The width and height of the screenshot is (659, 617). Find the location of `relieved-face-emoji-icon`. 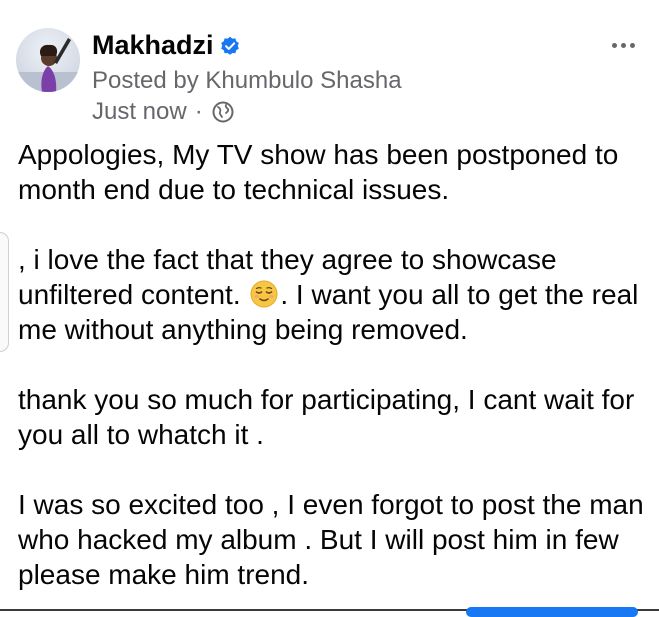

relieved-face-emoji-icon is located at coordinates (264, 294).